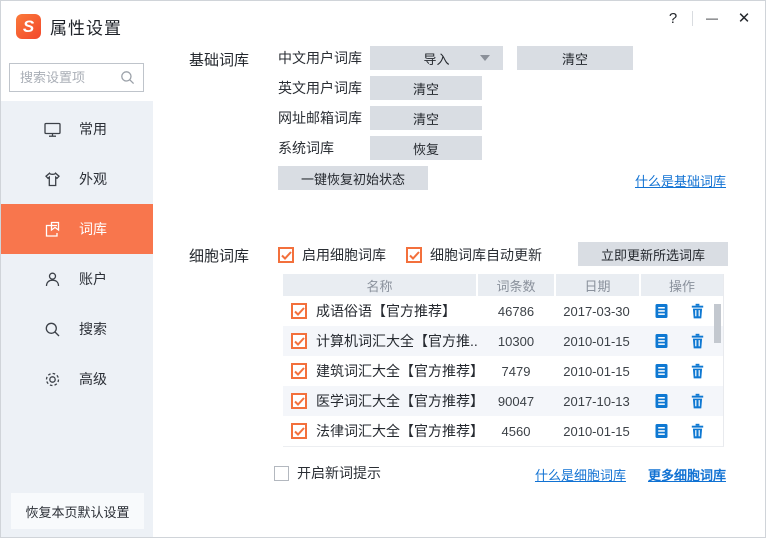  Describe the element at coordinates (516, 401) in the screenshot. I see `dict-entry-count: 90047` at that location.